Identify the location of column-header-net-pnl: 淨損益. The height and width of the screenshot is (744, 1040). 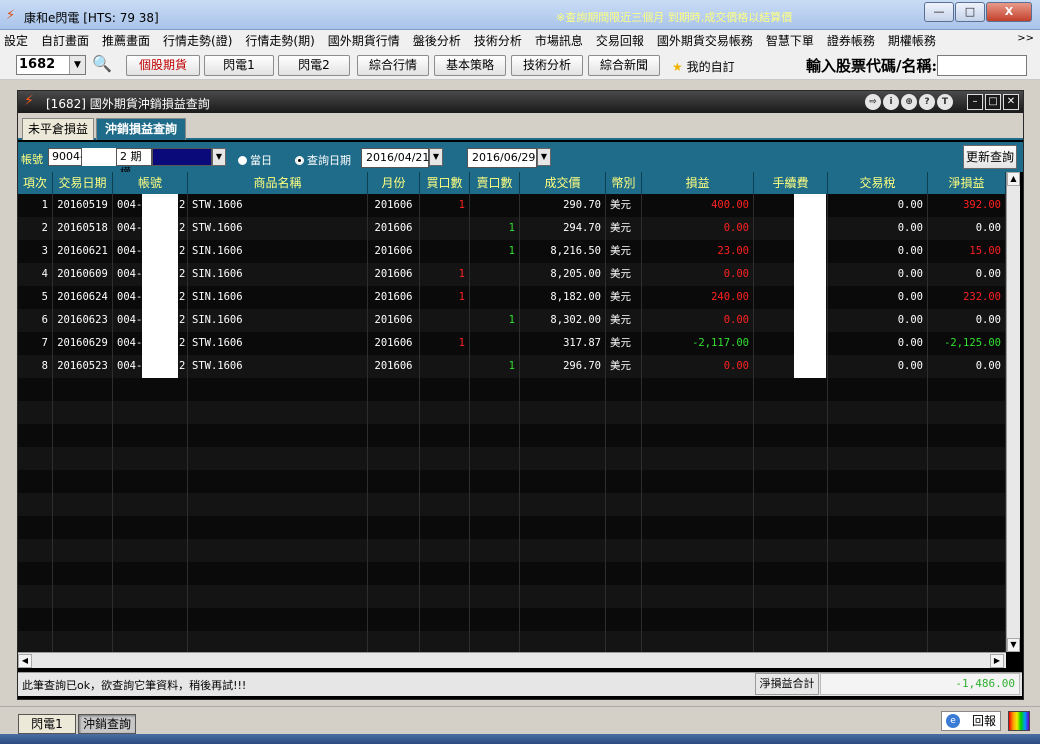
(967, 183).